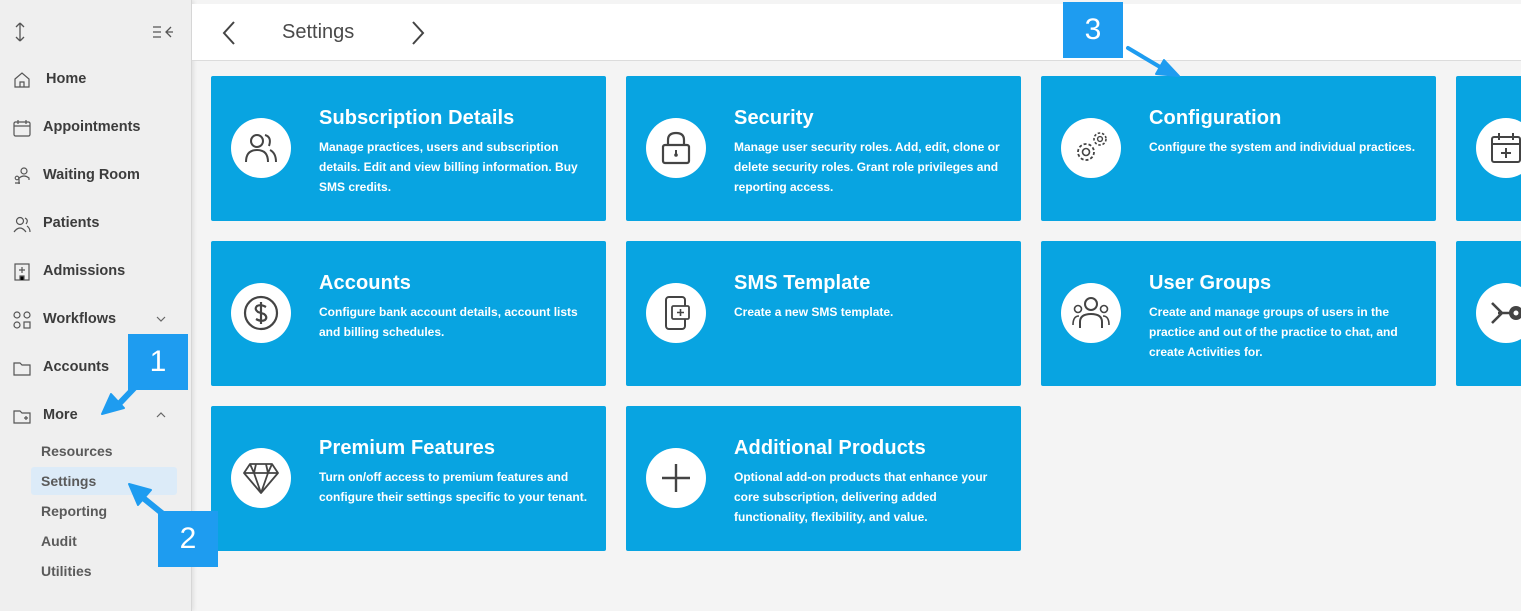 Image resolution: width=1521 pixels, height=611 pixels. I want to click on sidebar-item-label: Accounts, so click(76, 367).